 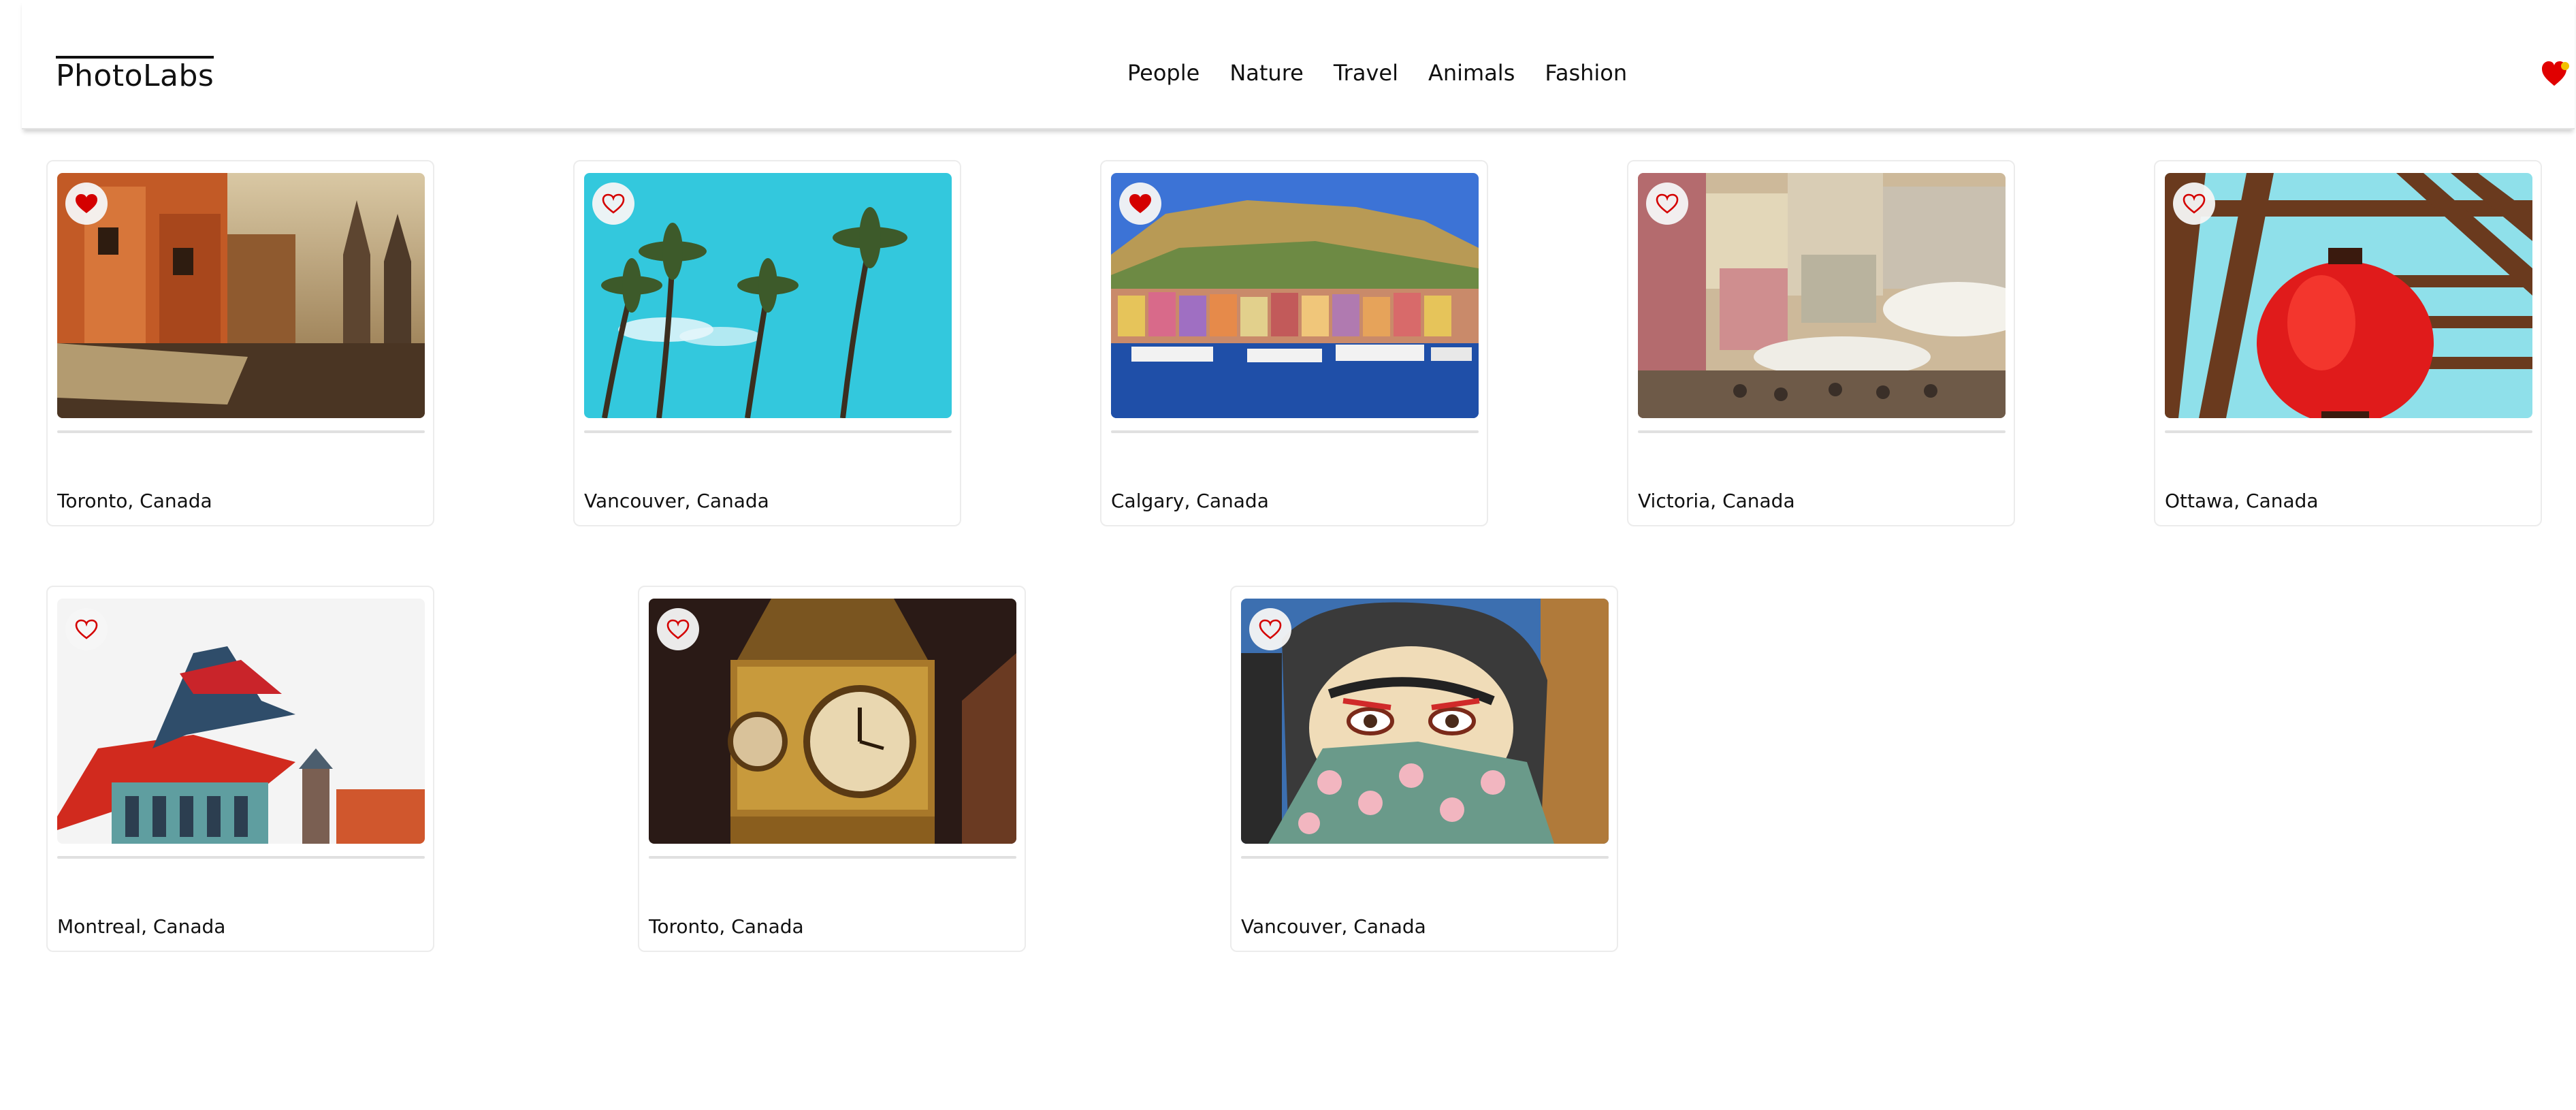 I want to click on heart-icon, so click(x=2555, y=73).